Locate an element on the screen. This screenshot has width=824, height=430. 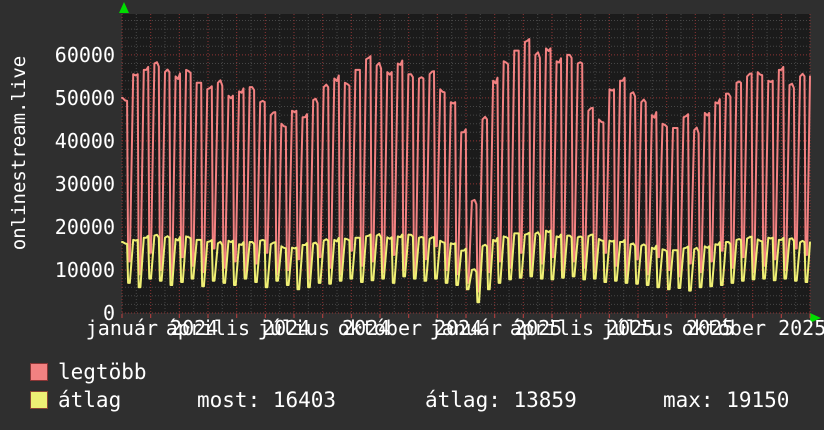
y-tick-label: 50000 is located at coordinates (84, 97).